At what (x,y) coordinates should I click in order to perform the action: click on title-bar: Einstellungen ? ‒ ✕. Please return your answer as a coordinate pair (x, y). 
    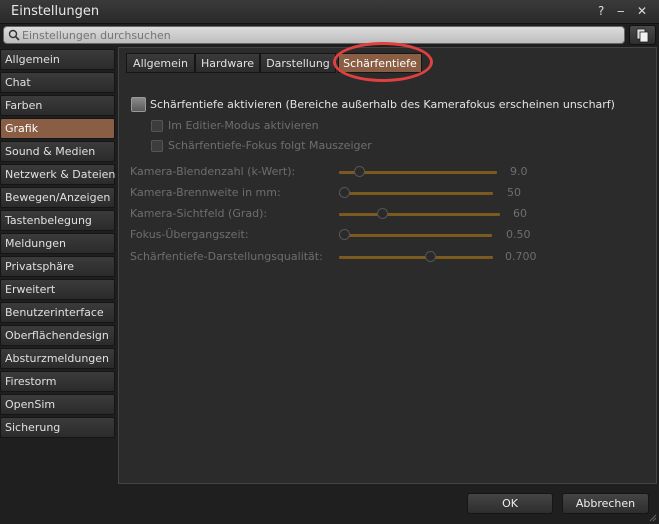
    Looking at the image, I should click on (329, 12).